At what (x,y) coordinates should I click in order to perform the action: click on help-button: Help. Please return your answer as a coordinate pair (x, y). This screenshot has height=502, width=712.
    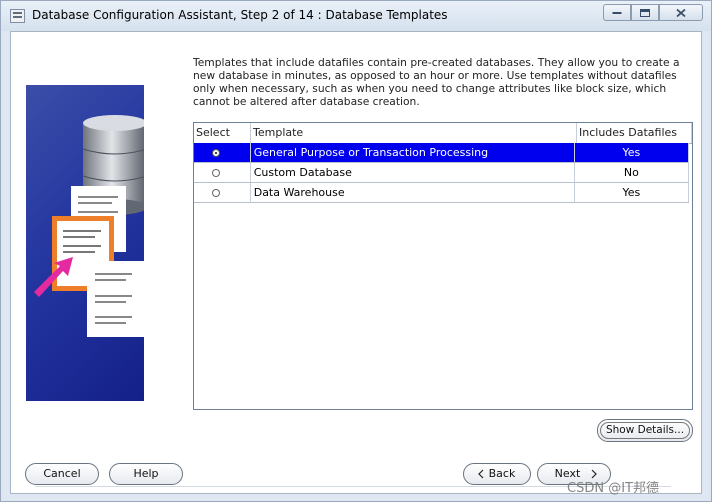
    Looking at the image, I should click on (146, 474).